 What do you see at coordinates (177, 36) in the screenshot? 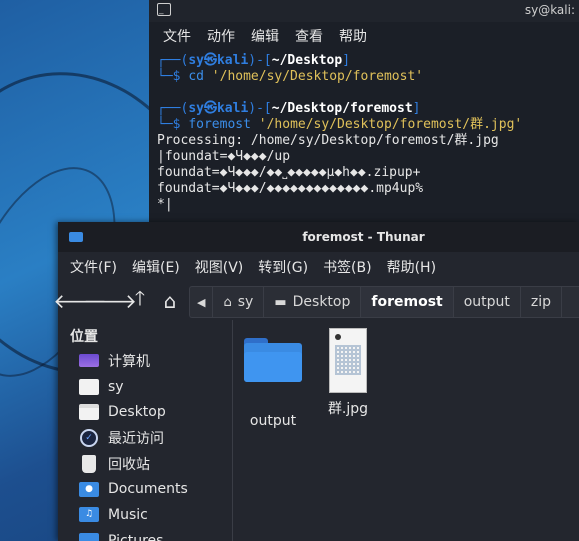
I see `terminal-menu-file: 文件` at bounding box center [177, 36].